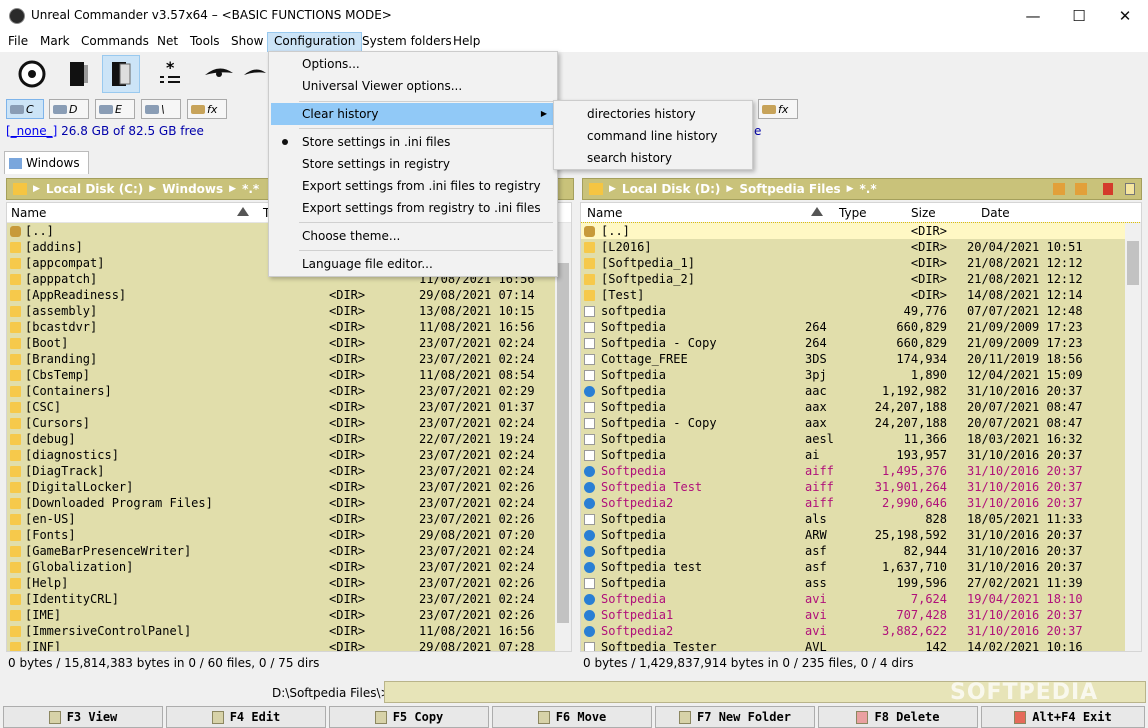 The image size is (1148, 728). Describe the element at coordinates (289, 583) in the screenshot. I see `table-row: [Help] <DIR> 23/07/2021 02:26` at that location.